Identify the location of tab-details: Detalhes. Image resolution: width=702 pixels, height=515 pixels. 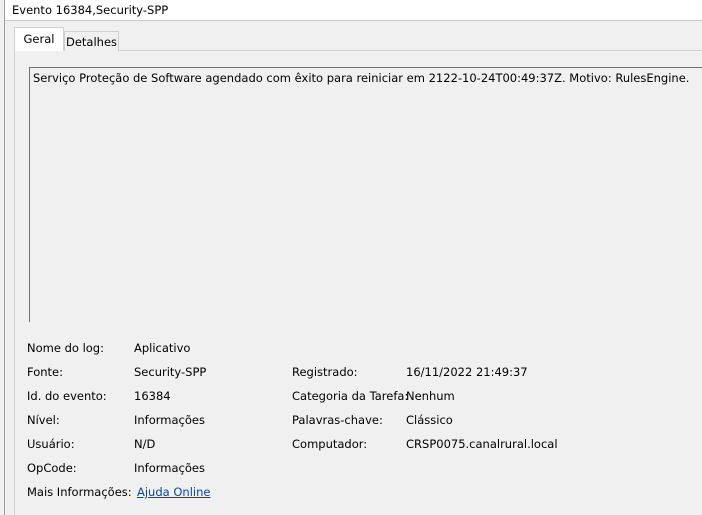
(91, 41).